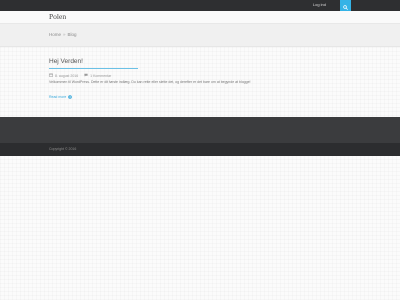 This screenshot has height=300, width=400. Describe the element at coordinates (69, 97) in the screenshot. I see `arrow-right-icon` at that location.